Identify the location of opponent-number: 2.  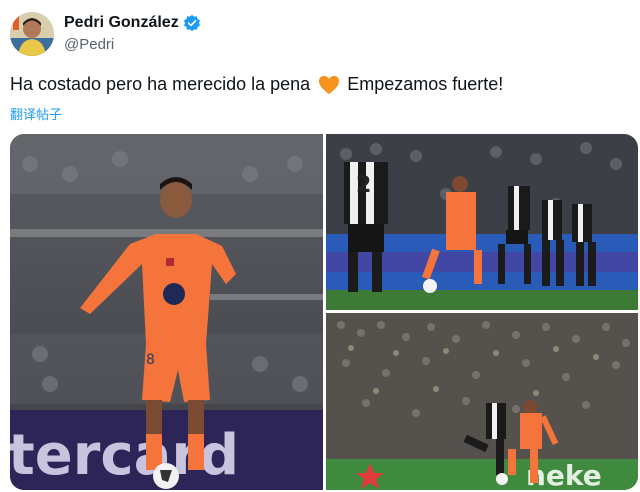
(363, 185).